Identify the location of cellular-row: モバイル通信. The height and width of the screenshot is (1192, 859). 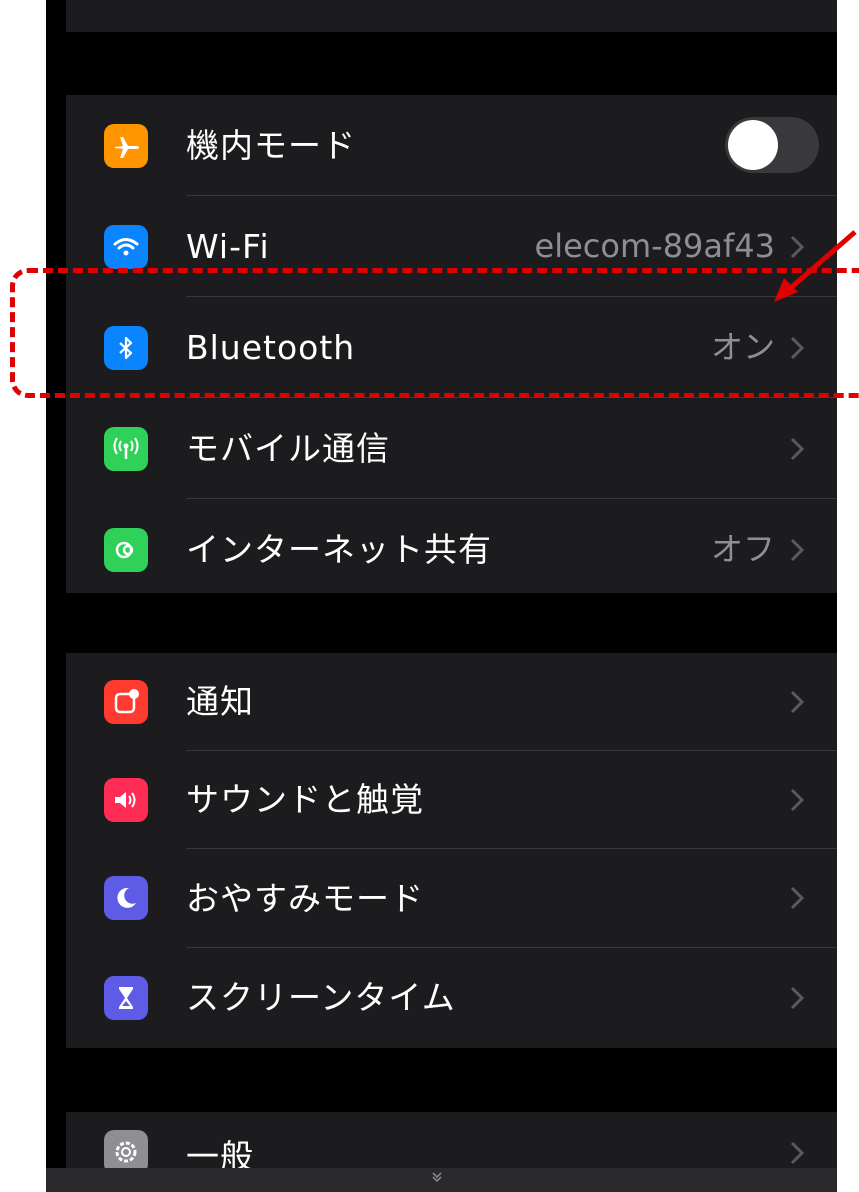
(451, 448).